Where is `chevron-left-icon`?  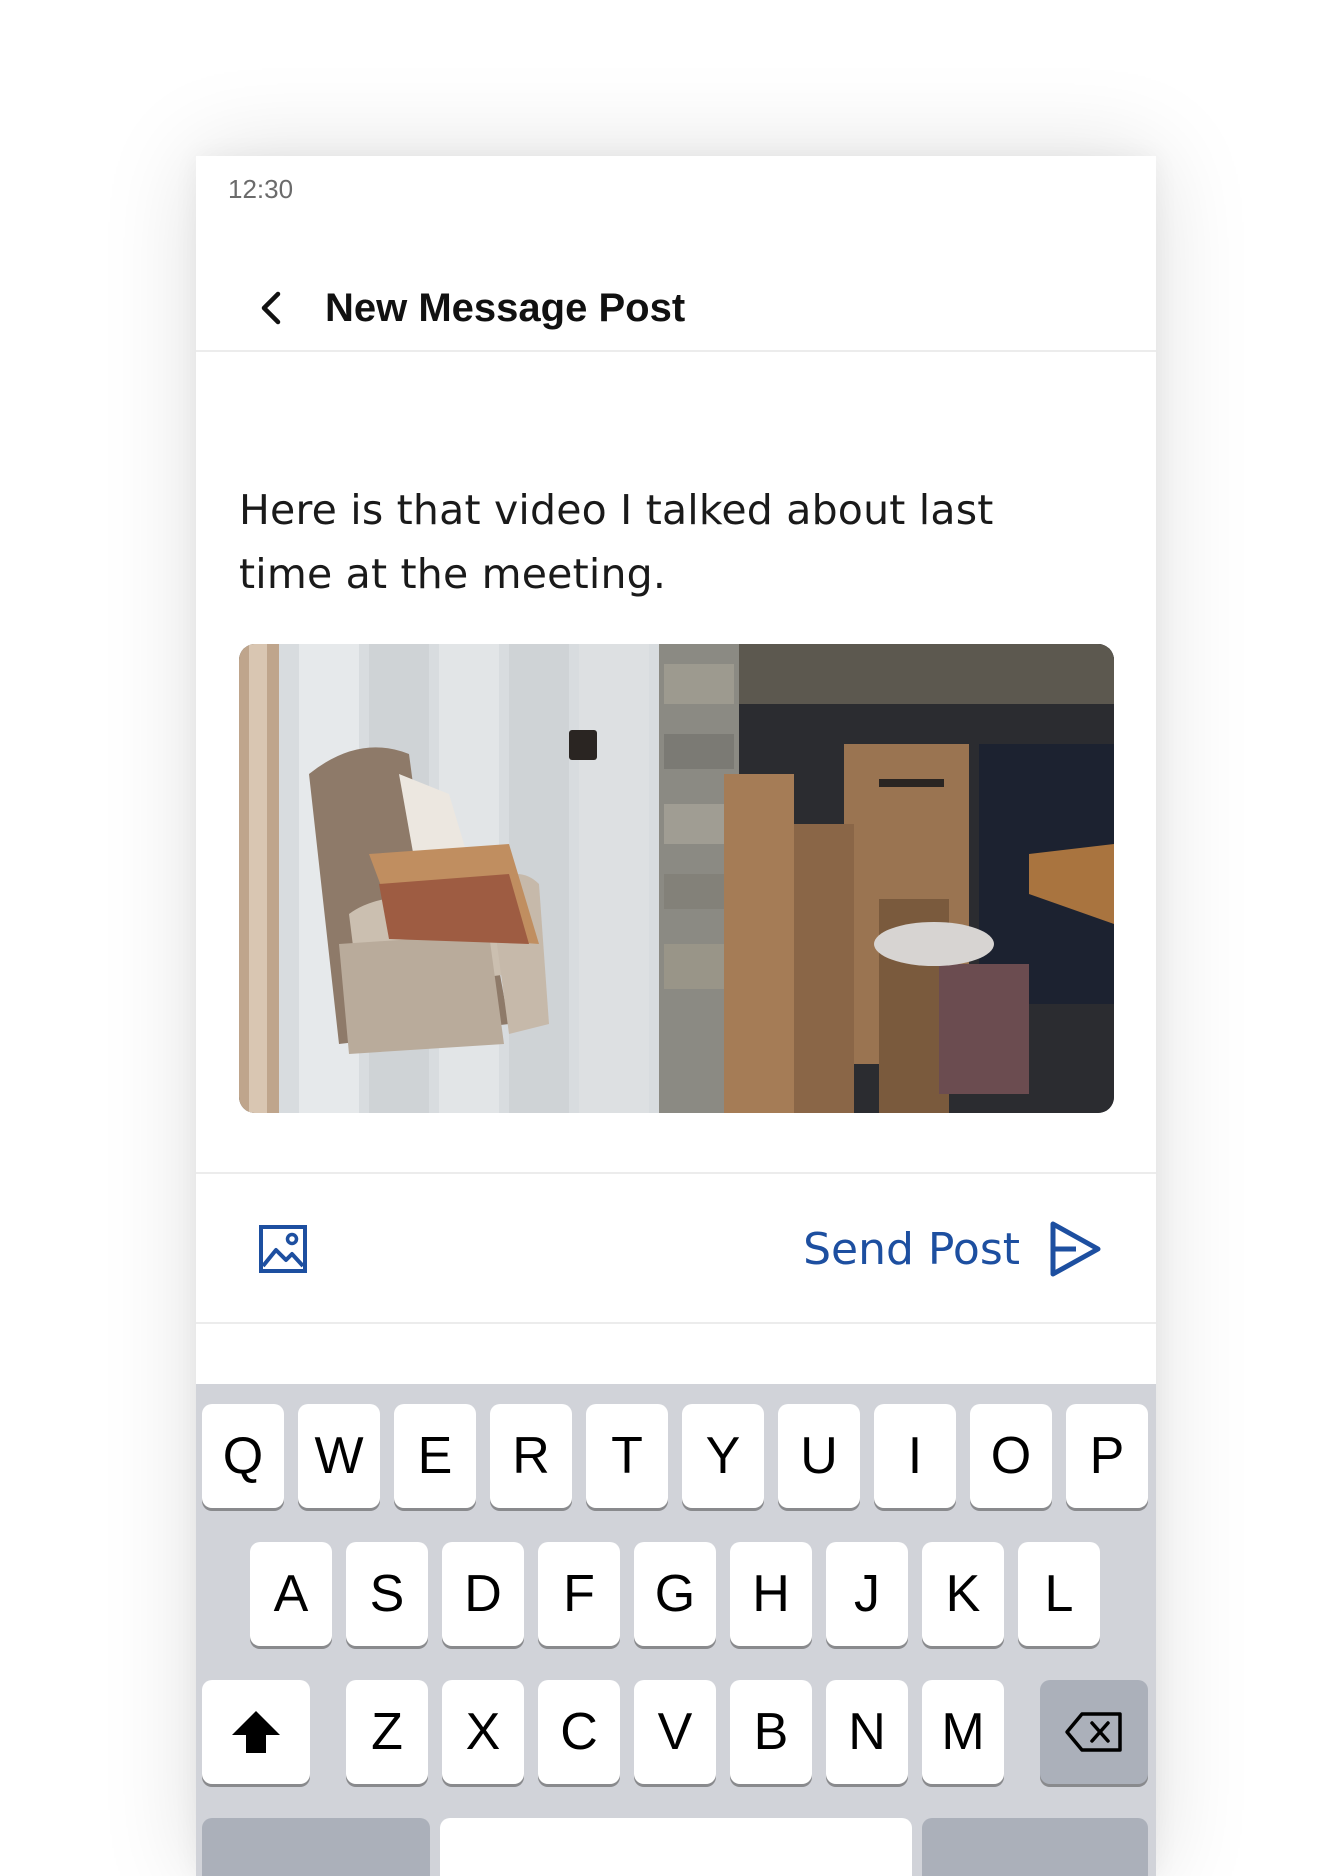 chevron-left-icon is located at coordinates (271, 308).